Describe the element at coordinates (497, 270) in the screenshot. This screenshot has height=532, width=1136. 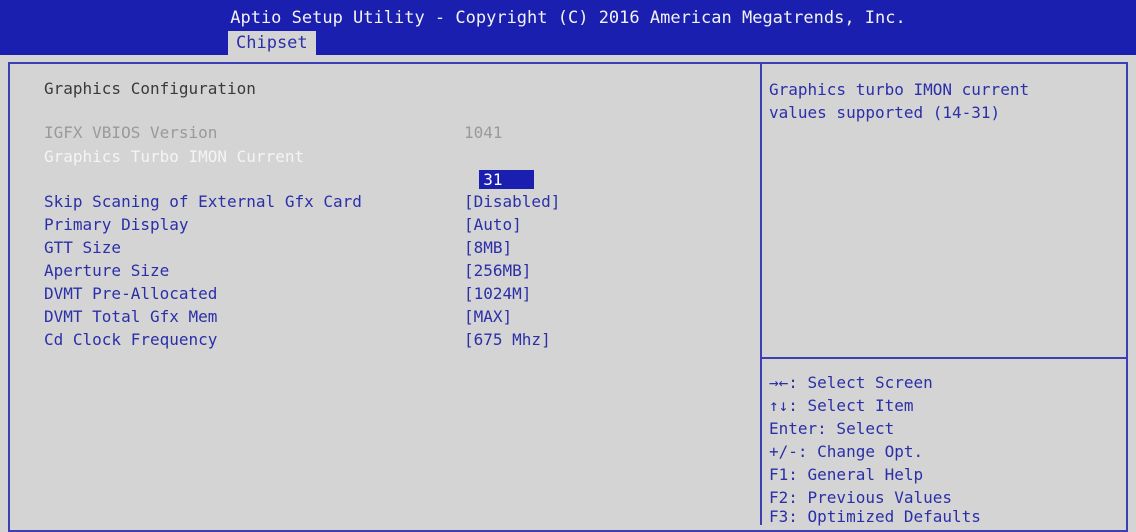
I see `setting-value-aperture-size: [256MB]` at that location.